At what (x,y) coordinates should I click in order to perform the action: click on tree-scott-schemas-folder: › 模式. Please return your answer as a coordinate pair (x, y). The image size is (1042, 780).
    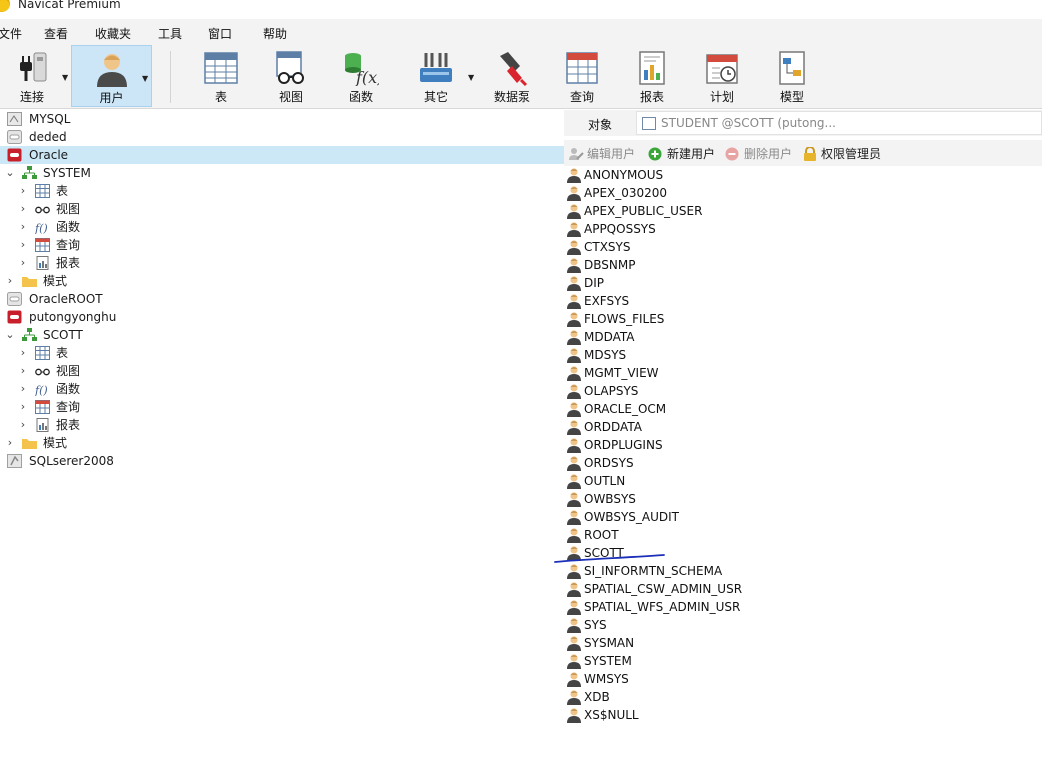
    Looking at the image, I should click on (282, 443).